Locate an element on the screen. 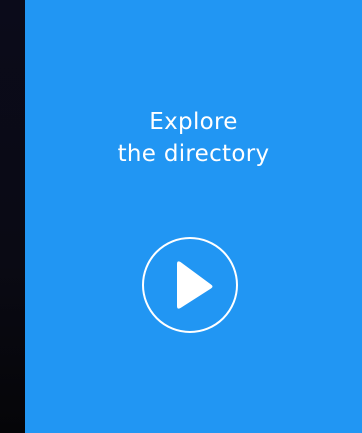 The height and width of the screenshot is (433, 362). card-title-line-1: Explore is located at coordinates (193, 122).